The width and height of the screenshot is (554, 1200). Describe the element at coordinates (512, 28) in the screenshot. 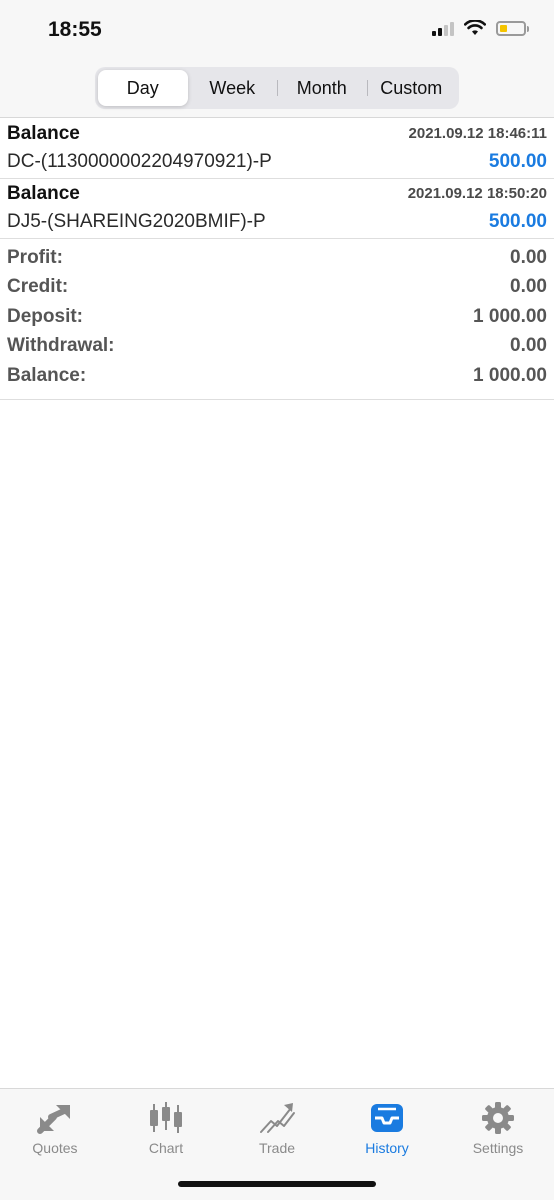

I see `battery-icon` at that location.